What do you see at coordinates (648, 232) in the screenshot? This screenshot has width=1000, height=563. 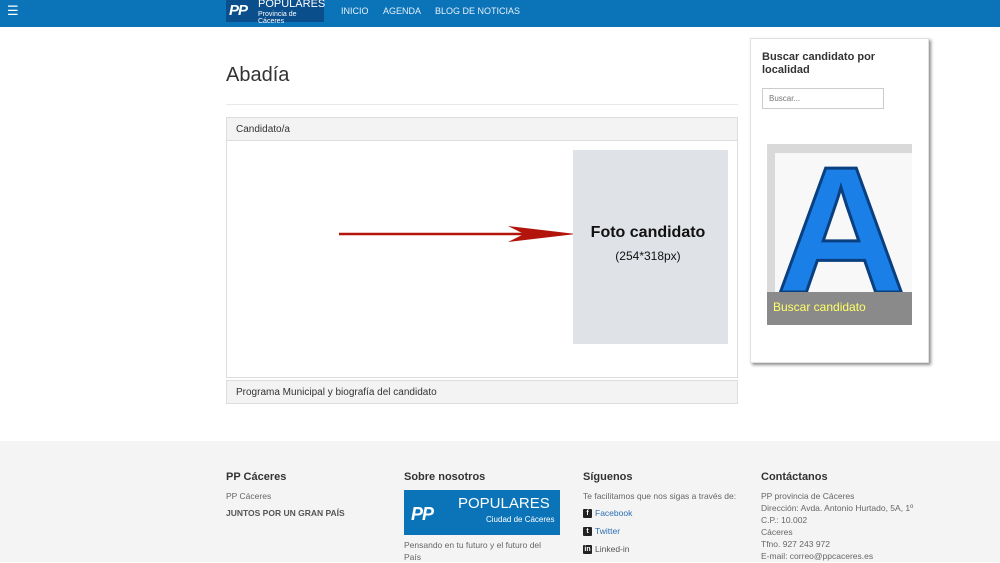 I see `photo-title: Foto candidato` at bounding box center [648, 232].